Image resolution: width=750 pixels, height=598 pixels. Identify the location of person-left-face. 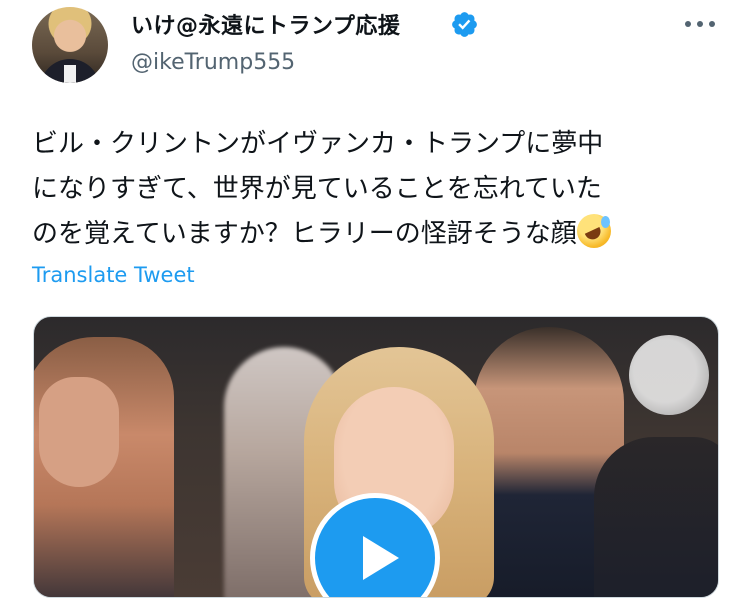
(79, 432).